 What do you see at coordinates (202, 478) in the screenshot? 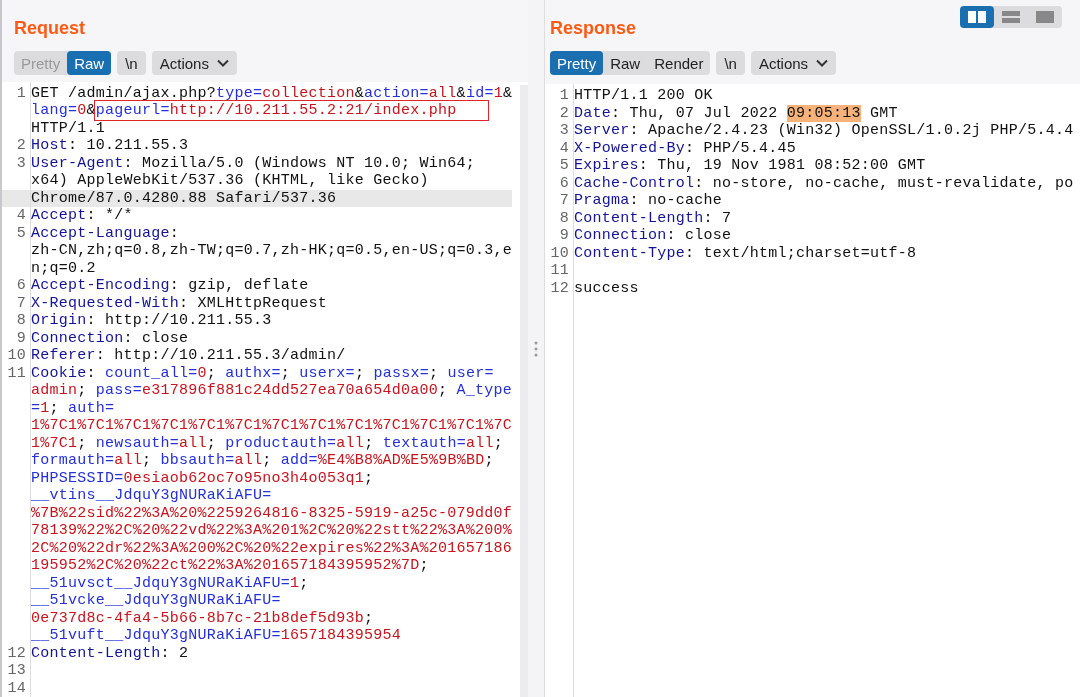
I see `code-line: PHPSESSID=0esiaob62oc7o95no3h4o053q1;` at bounding box center [202, 478].